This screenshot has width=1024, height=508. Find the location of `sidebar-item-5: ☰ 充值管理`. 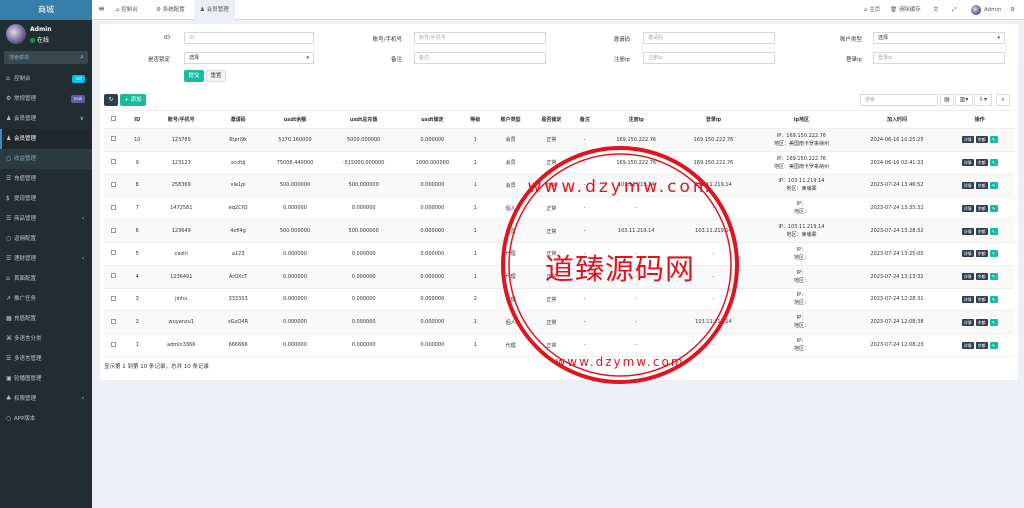

sidebar-item-5: ☰ 充值管理 is located at coordinates (46, 179).